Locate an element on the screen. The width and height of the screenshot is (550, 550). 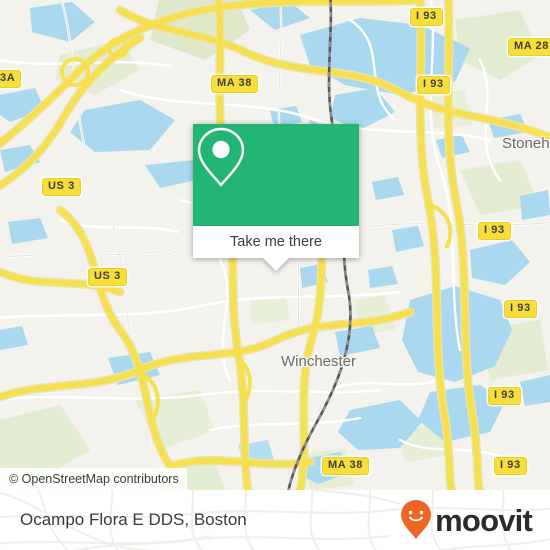
popup-icon-area is located at coordinates (276, 175).